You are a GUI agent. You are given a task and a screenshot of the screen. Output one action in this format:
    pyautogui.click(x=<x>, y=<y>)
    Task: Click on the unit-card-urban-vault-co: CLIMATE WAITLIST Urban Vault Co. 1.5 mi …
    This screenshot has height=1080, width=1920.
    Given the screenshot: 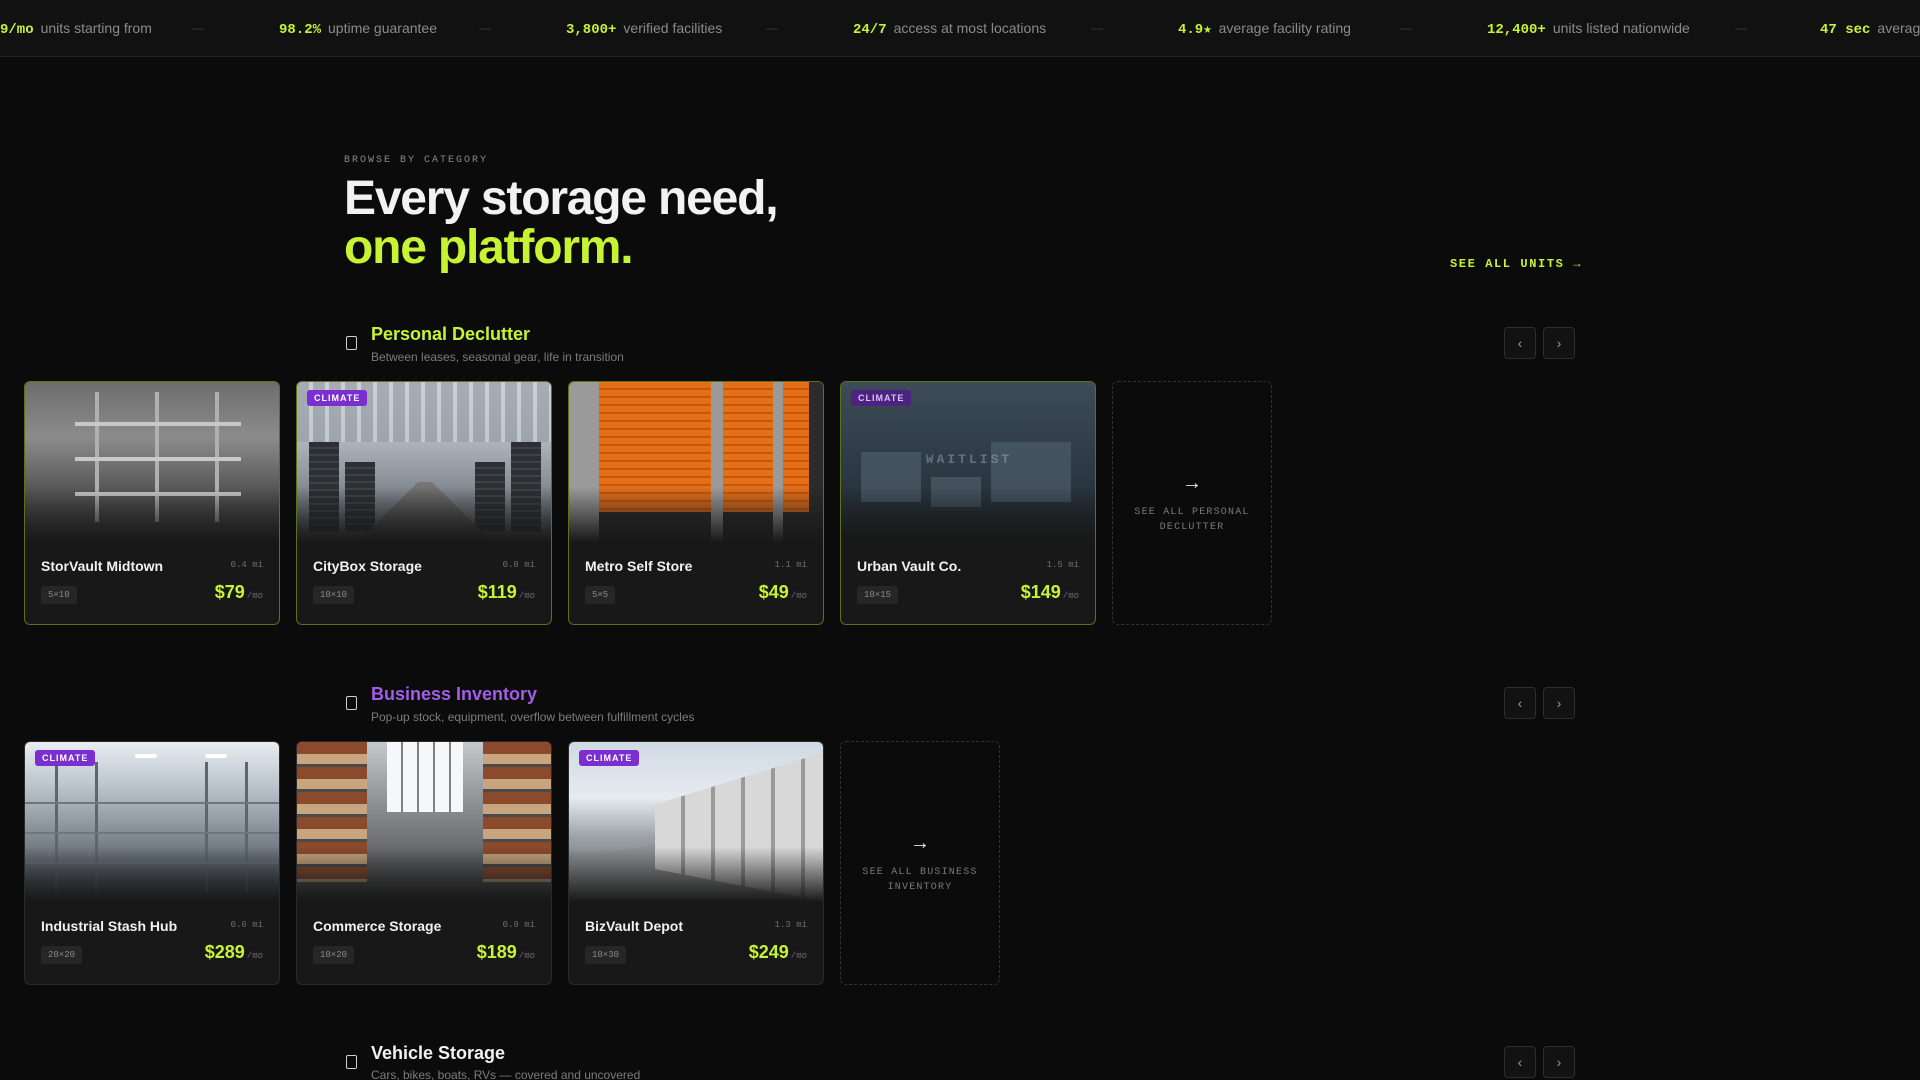 What is the action you would take?
    pyautogui.click(x=968, y=503)
    